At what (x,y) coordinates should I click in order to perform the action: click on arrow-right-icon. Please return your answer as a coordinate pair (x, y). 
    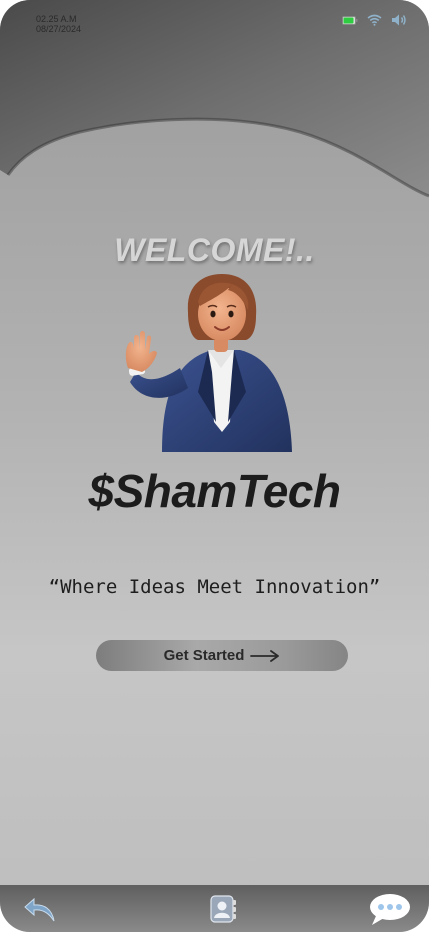
    Looking at the image, I should click on (265, 655).